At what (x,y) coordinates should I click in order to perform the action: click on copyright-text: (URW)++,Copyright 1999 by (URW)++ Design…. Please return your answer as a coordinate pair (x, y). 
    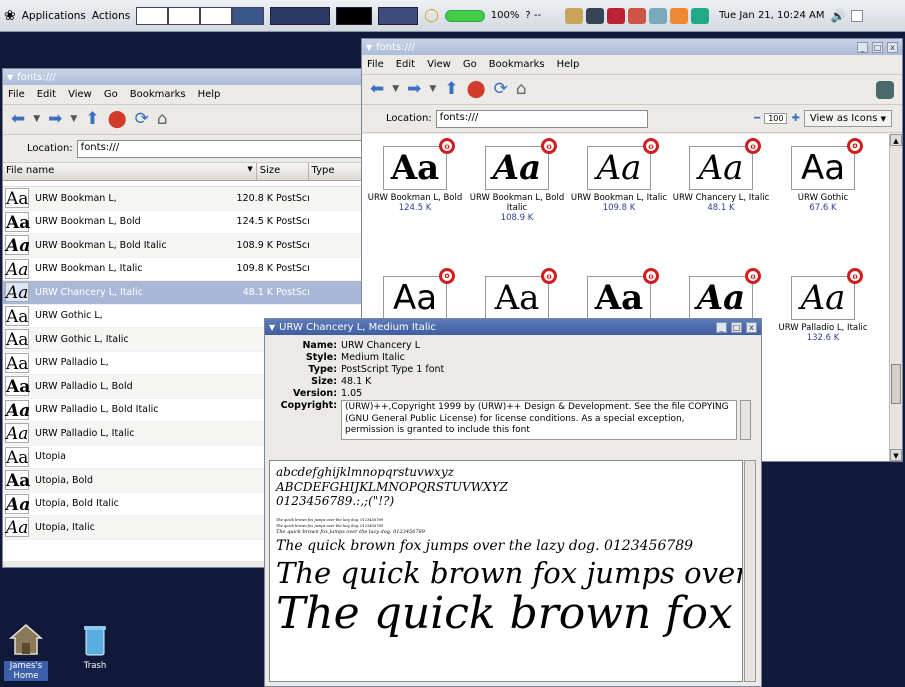
    Looking at the image, I should click on (539, 420).